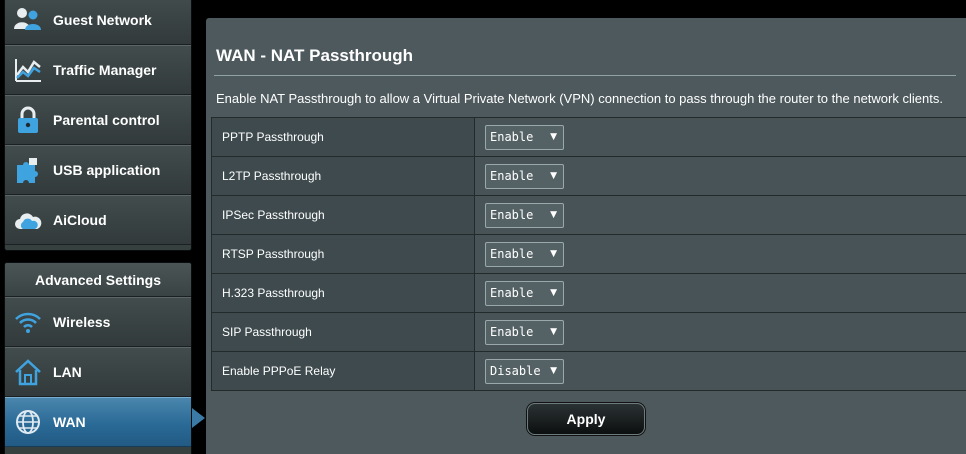  Describe the element at coordinates (315, 55) in the screenshot. I see `page-title: WAN - NAT Passthrough` at that location.